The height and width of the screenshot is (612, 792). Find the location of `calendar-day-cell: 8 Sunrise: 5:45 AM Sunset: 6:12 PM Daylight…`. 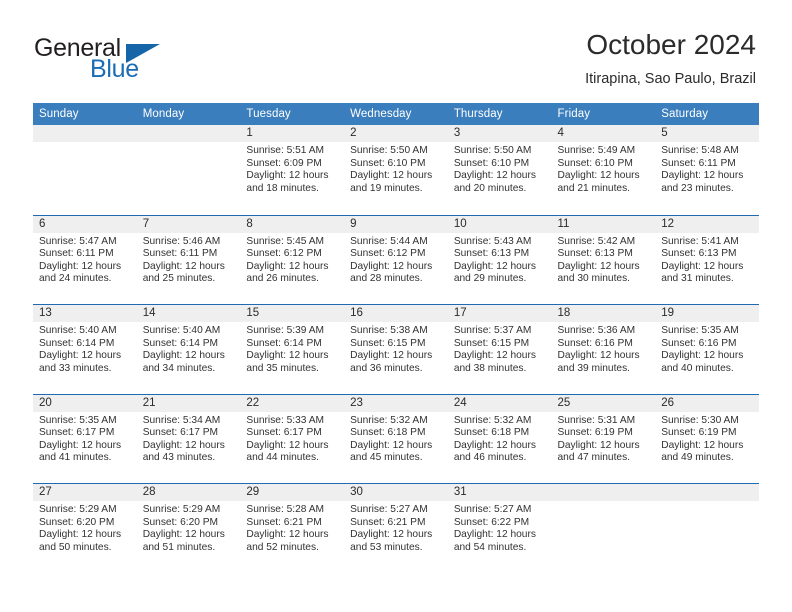

calendar-day-cell: 8 Sunrise: 5:45 AM Sunset: 6:12 PM Daylight… is located at coordinates (292, 259).